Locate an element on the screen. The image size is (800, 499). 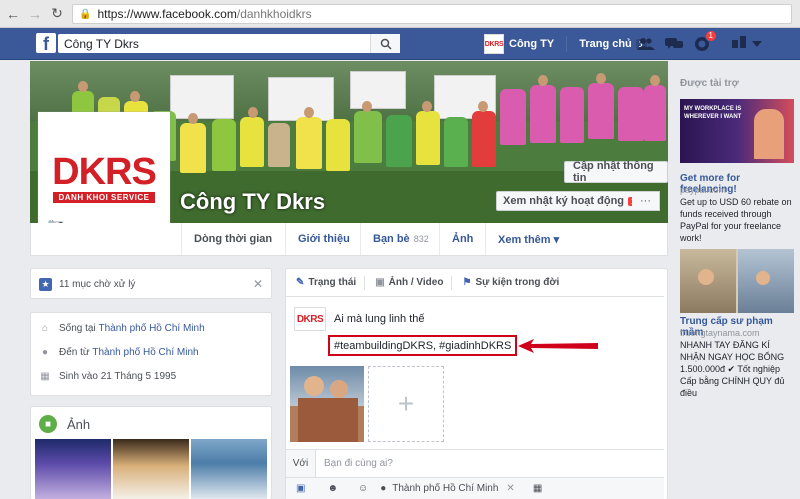
ad-domain: paypal.com is located at coordinates (703, 190).